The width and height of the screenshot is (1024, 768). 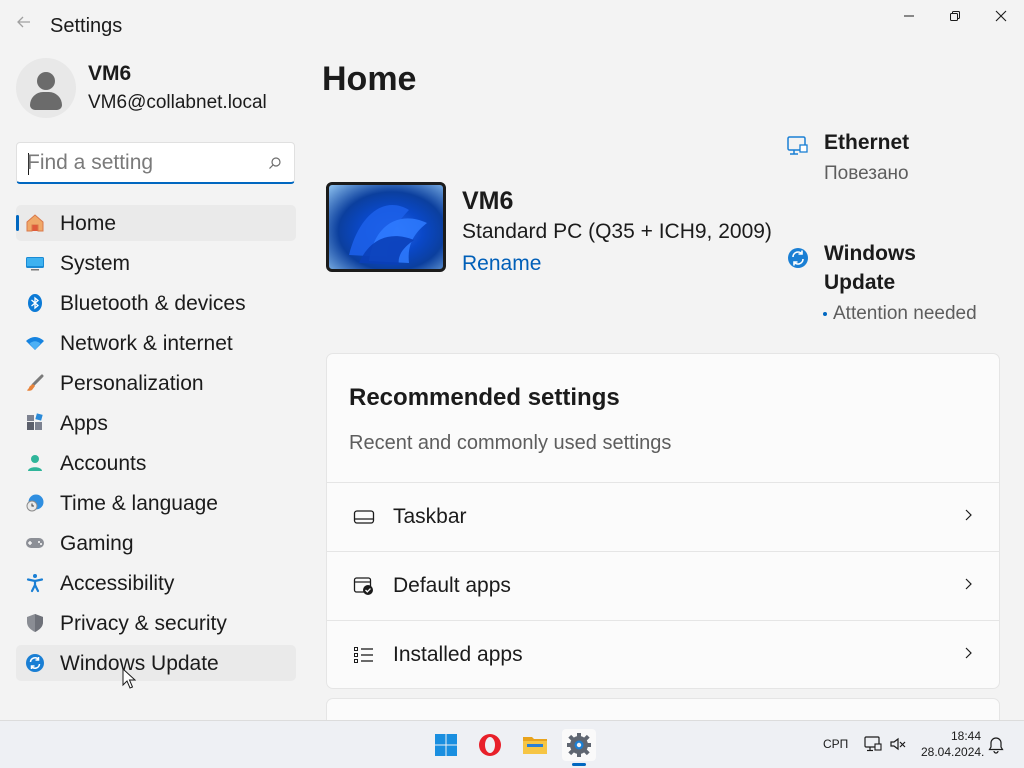 I want to click on file-explorer-icon, so click(x=535, y=745).